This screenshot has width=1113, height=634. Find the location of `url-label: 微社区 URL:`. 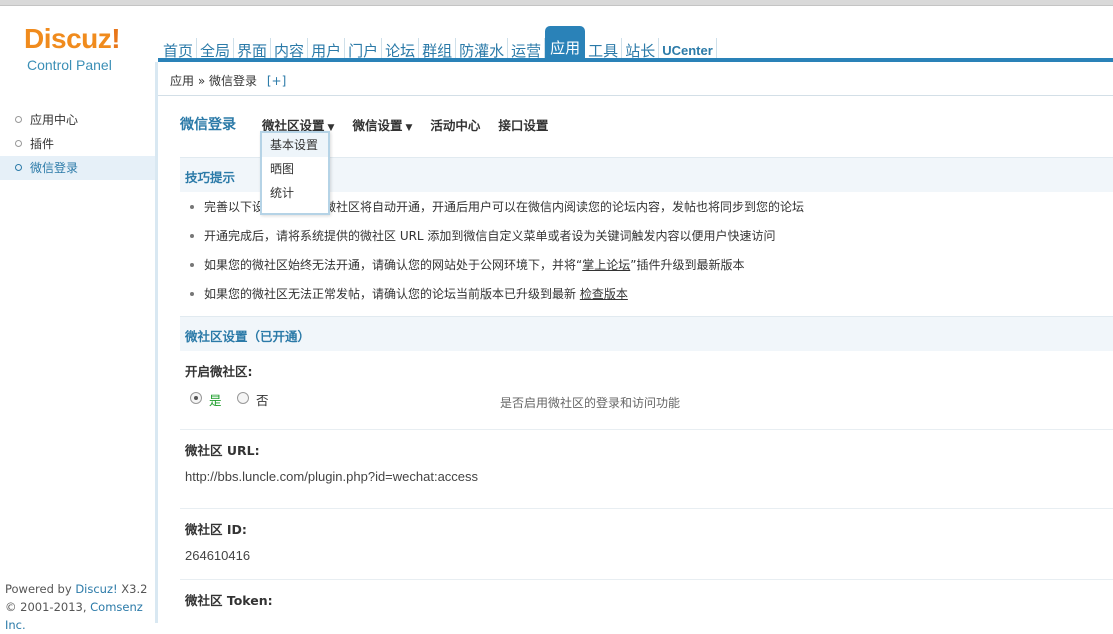

url-label: 微社区 URL: is located at coordinates (222, 450).